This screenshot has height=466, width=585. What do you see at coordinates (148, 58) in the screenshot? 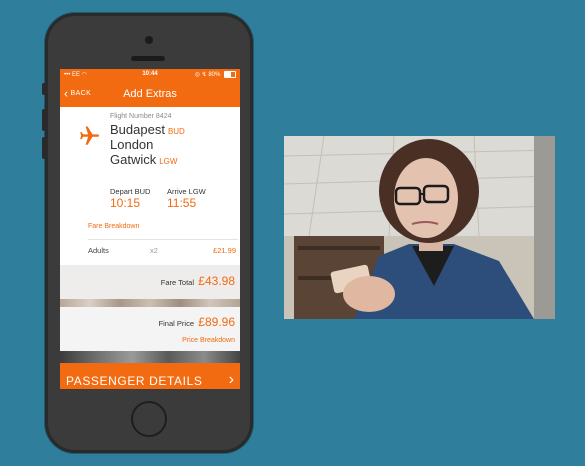
I see `earpiece-speaker` at bounding box center [148, 58].